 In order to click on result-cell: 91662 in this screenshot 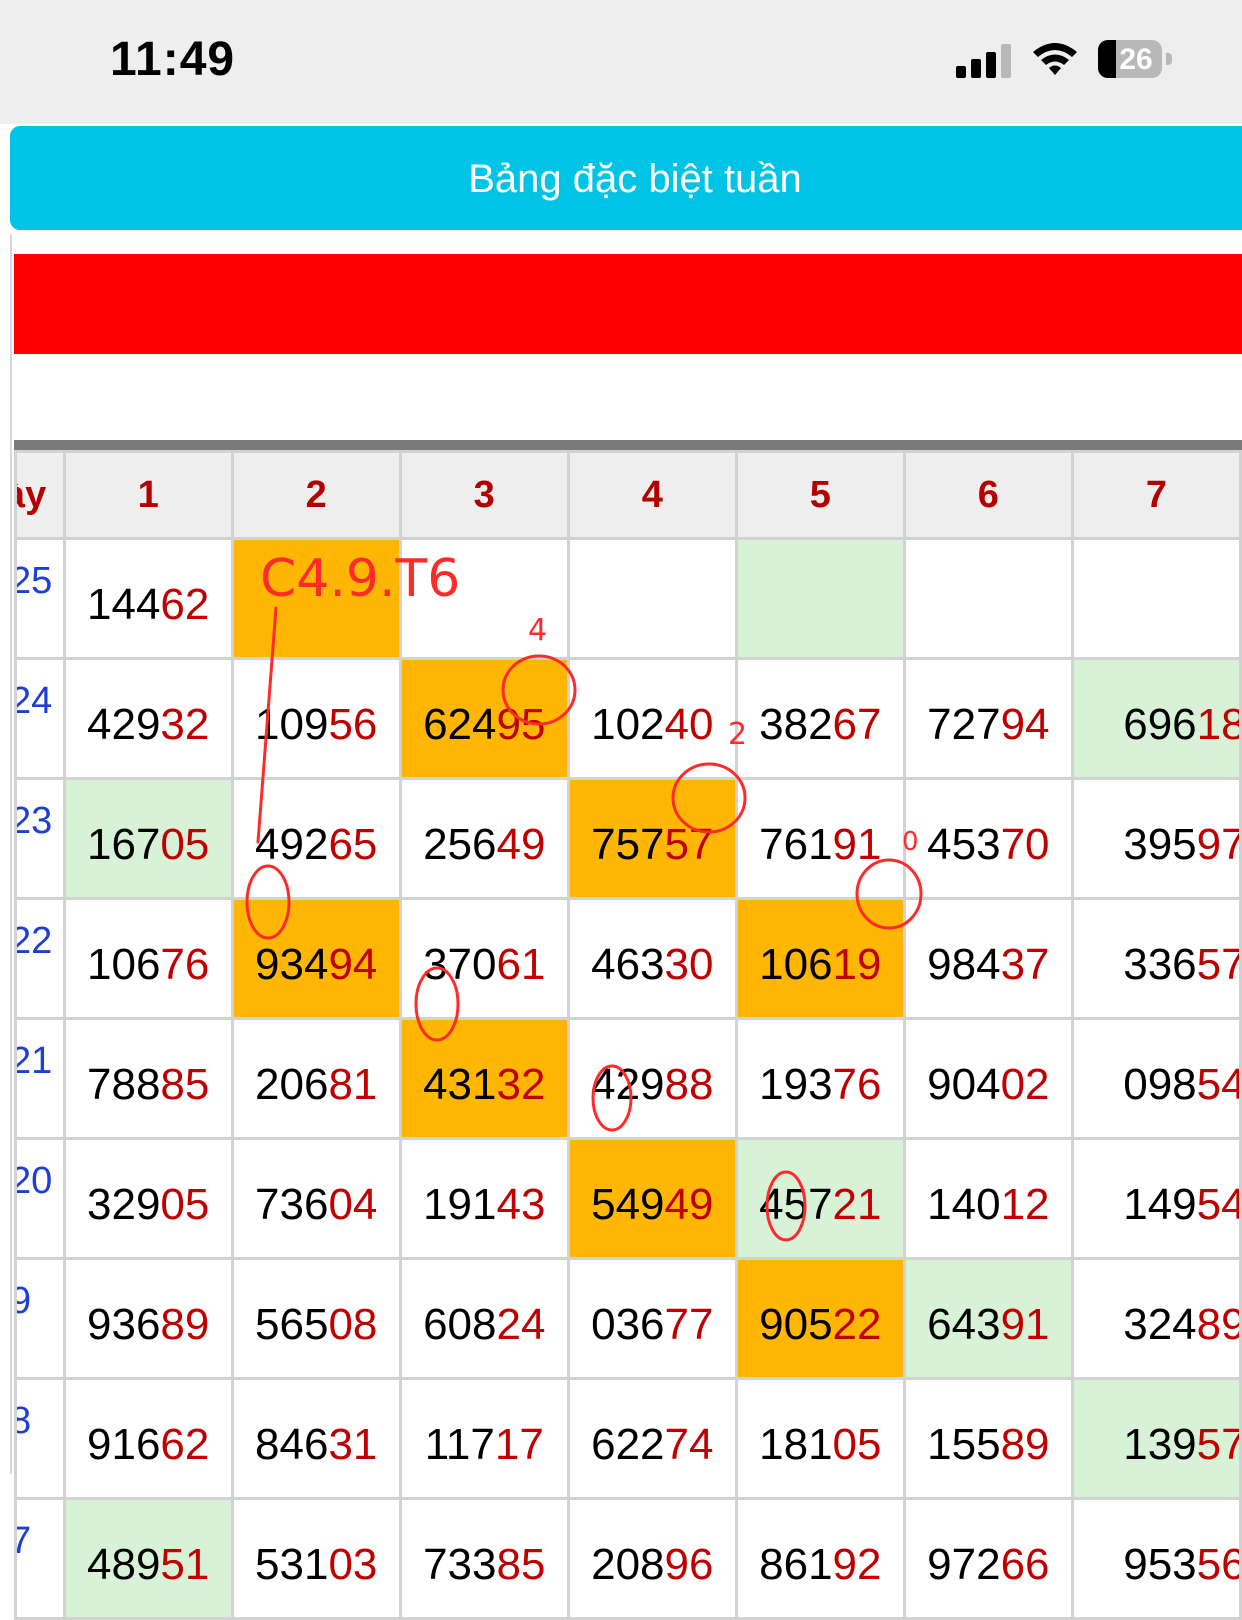, I will do `click(148, 1438)`.